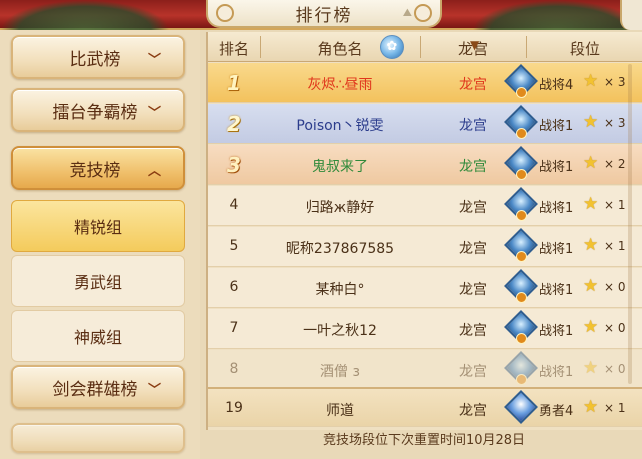 This screenshot has width=642, height=459. Describe the element at coordinates (424, 440) in the screenshot. I see `reset-notice: 竞技场段位下次重置时间10月28日` at that location.